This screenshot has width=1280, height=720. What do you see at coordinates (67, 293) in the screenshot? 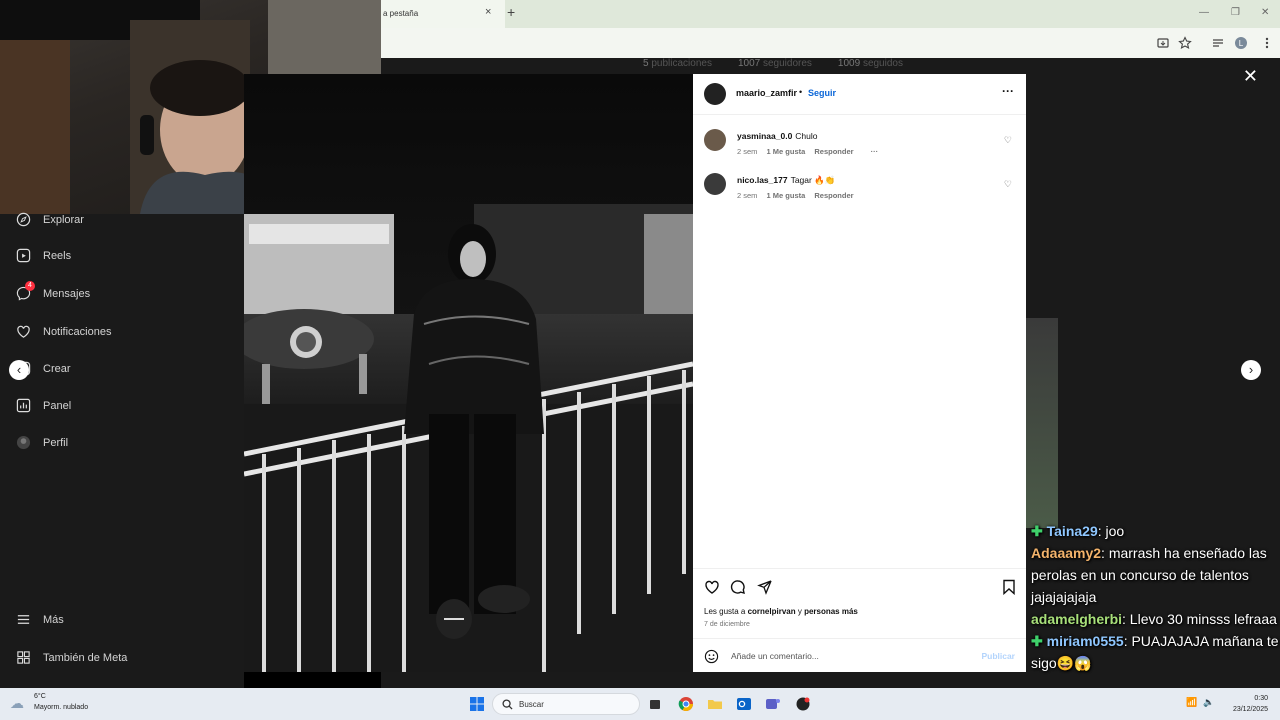
I see `sidebar-item-label: Mensajes` at bounding box center [67, 293].